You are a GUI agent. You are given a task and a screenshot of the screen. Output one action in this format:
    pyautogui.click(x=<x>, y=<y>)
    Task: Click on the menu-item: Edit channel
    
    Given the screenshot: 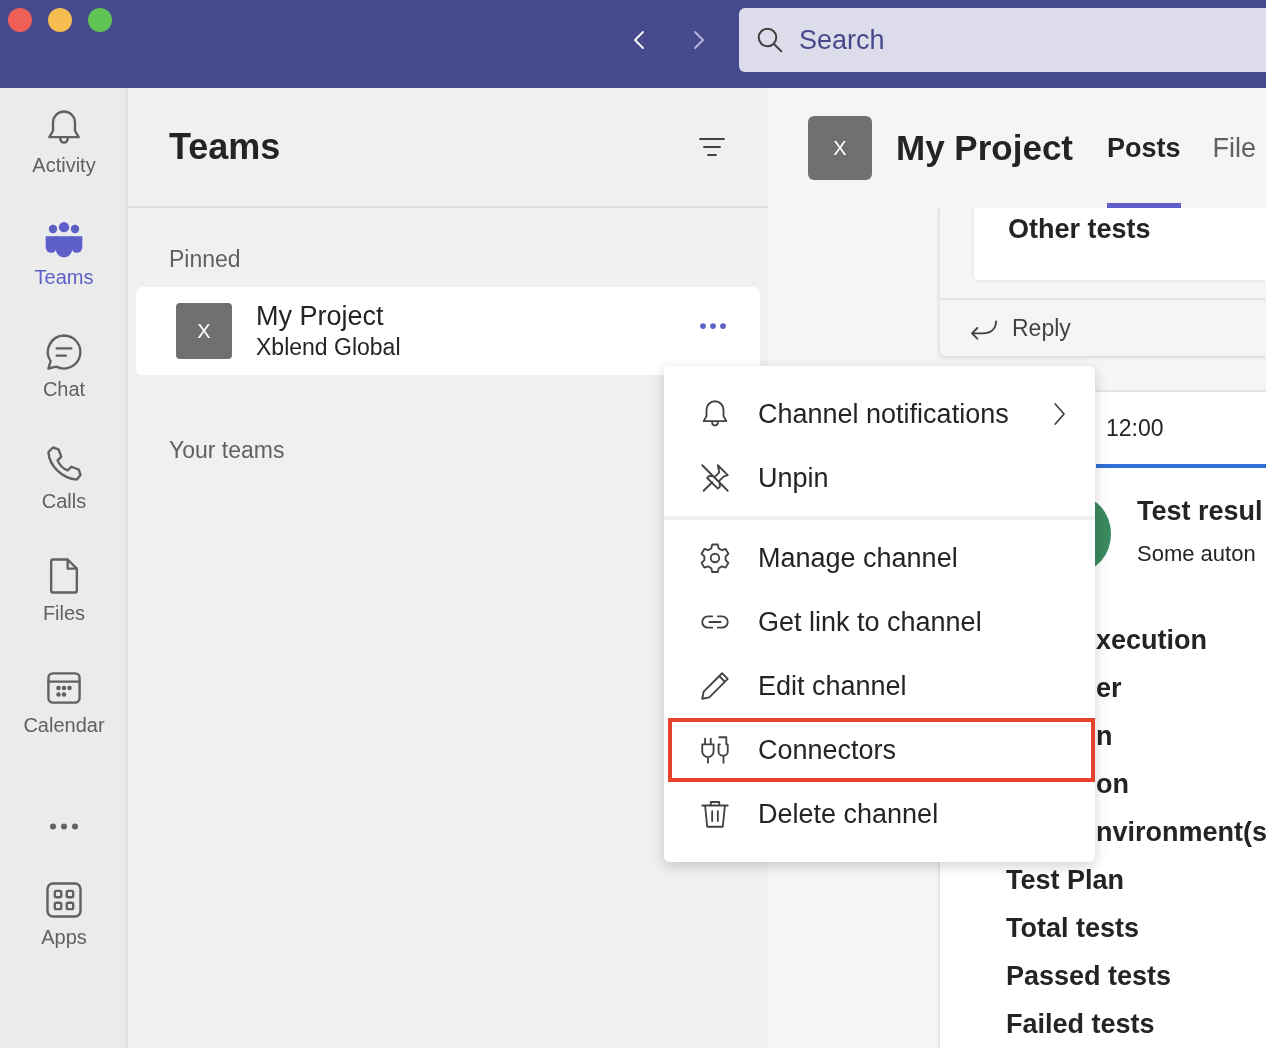 What is the action you would take?
    pyautogui.click(x=879, y=686)
    